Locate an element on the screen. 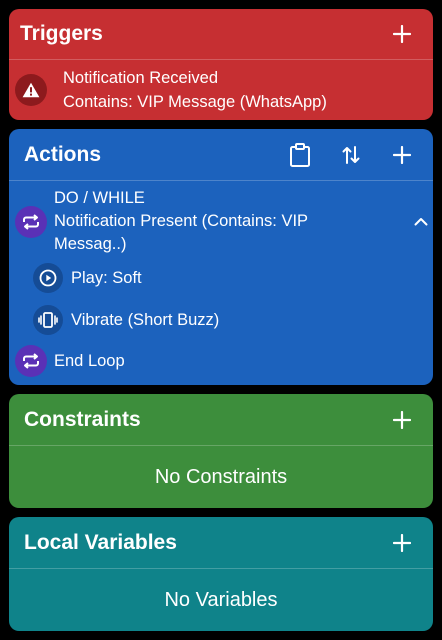  variables-title: Local Variables is located at coordinates (100, 542).